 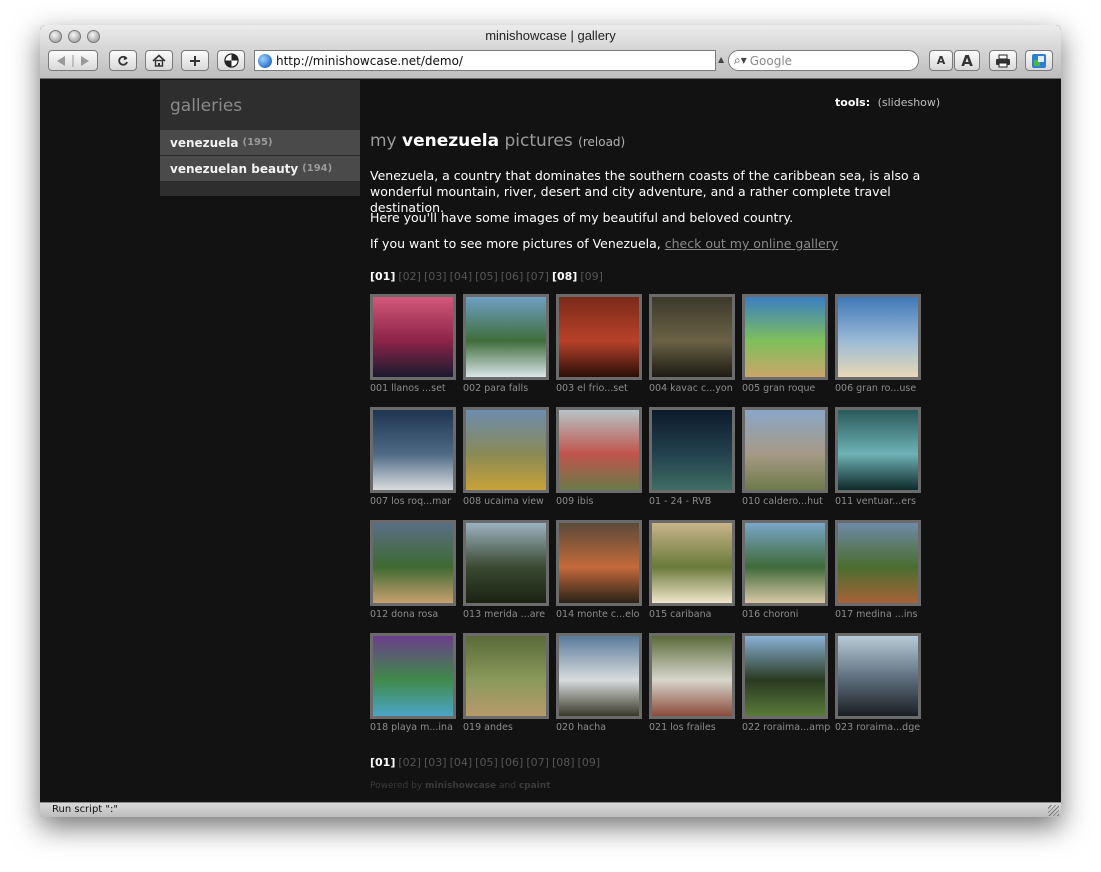 I want to click on thumbnail-item: 004 kavac c...yon, so click(x=692, y=344).